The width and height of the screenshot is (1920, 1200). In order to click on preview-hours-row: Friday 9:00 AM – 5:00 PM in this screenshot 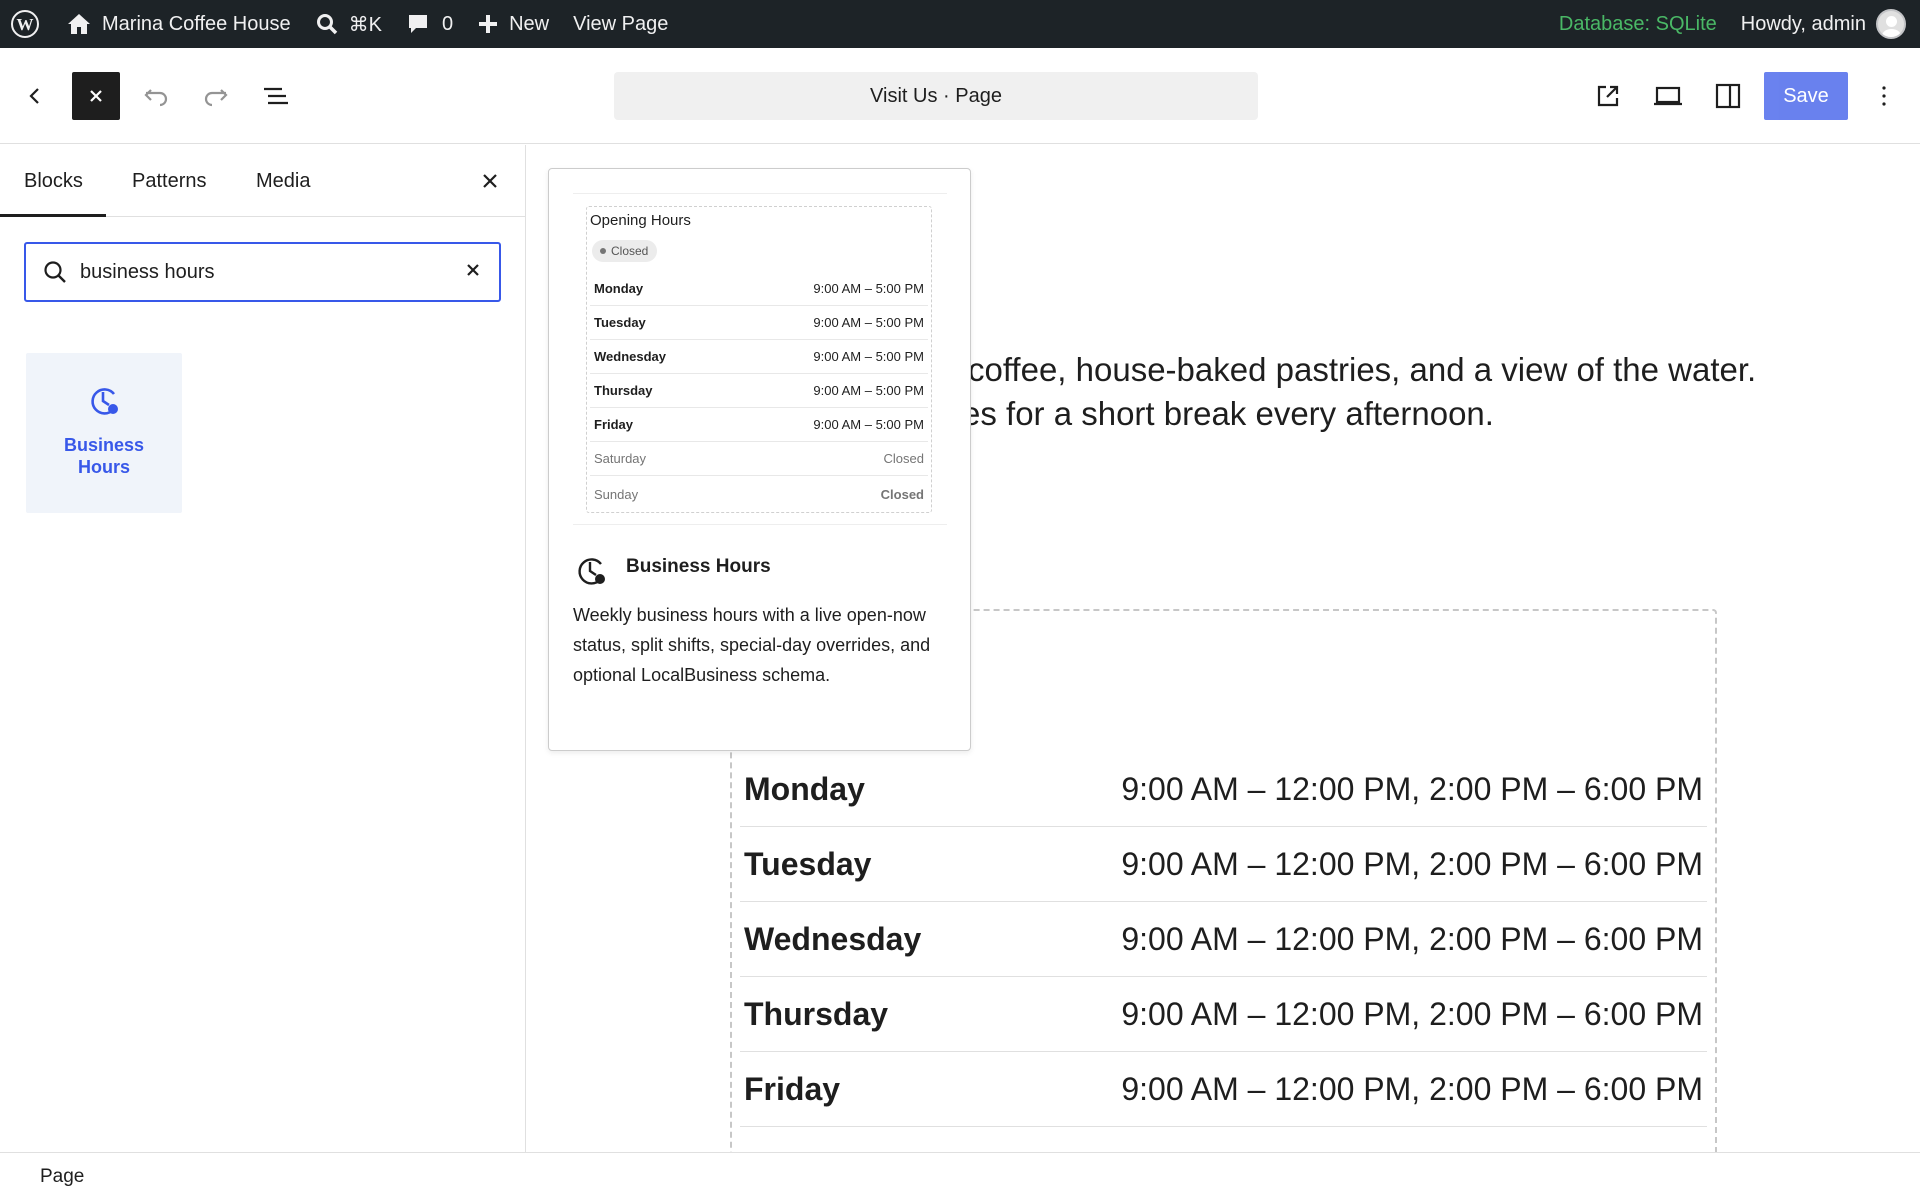, I will do `click(759, 425)`.